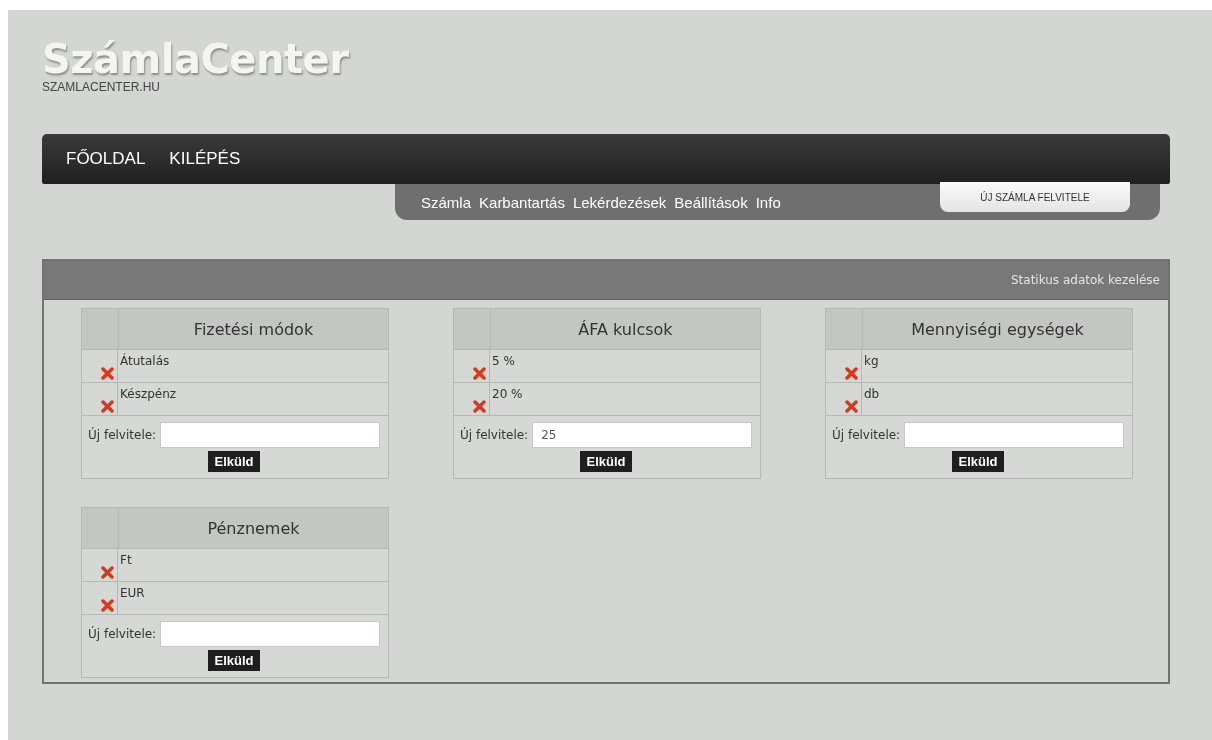  I want to click on nav-link: KILÉPÉS, so click(205, 159).